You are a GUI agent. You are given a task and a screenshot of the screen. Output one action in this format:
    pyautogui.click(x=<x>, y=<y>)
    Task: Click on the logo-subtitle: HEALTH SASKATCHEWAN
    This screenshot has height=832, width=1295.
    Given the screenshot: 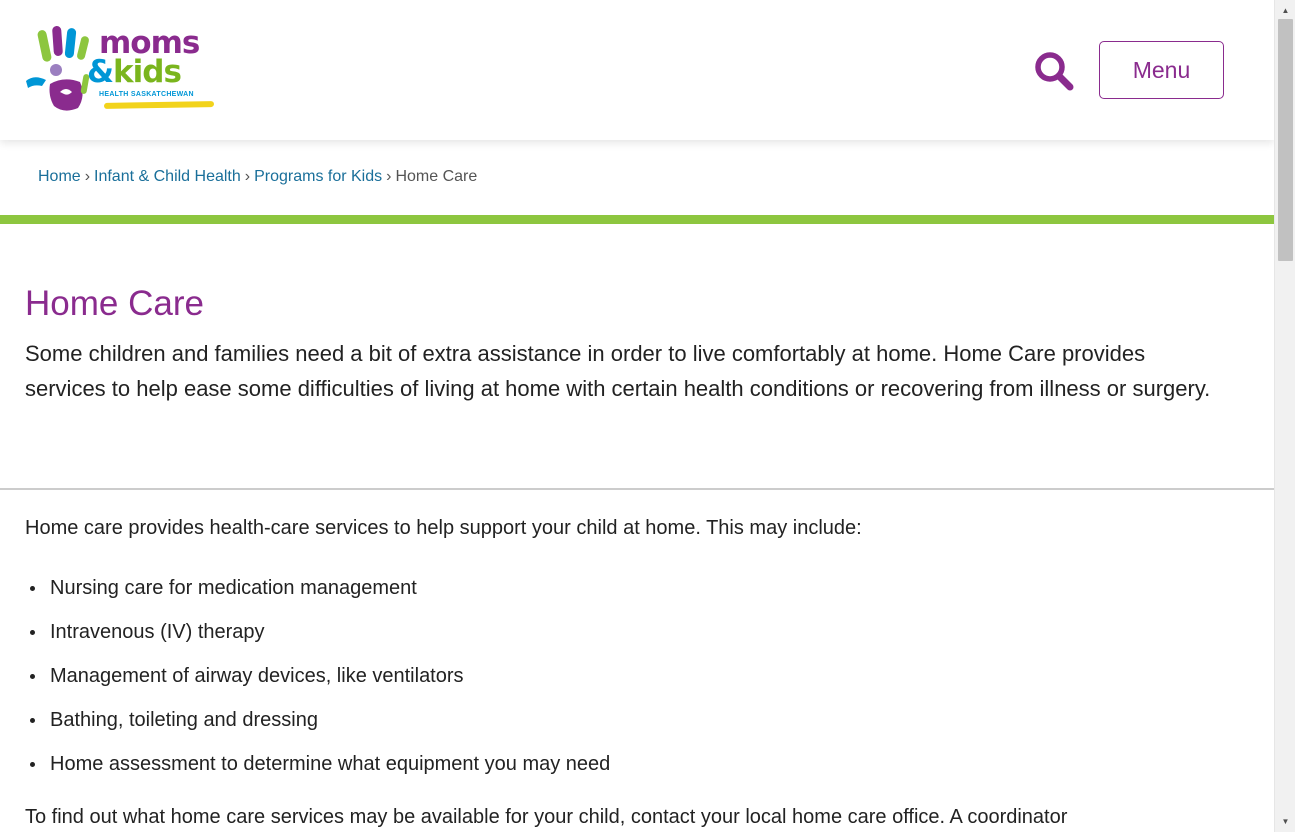 What is the action you would take?
    pyautogui.click(x=146, y=94)
    